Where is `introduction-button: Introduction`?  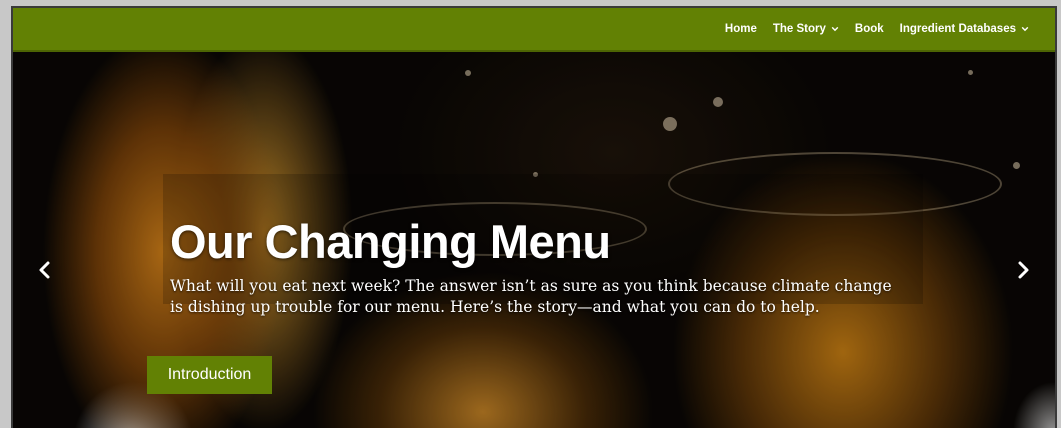 introduction-button: Introduction is located at coordinates (209, 375).